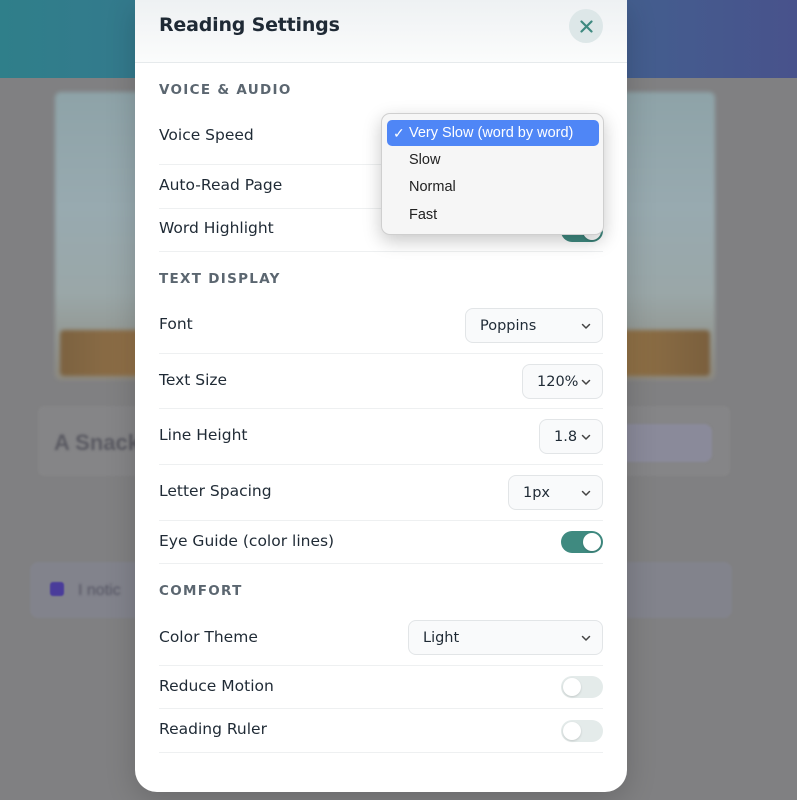  Describe the element at coordinates (249, 25) in the screenshot. I see `modal-title: Reading Settings` at that location.